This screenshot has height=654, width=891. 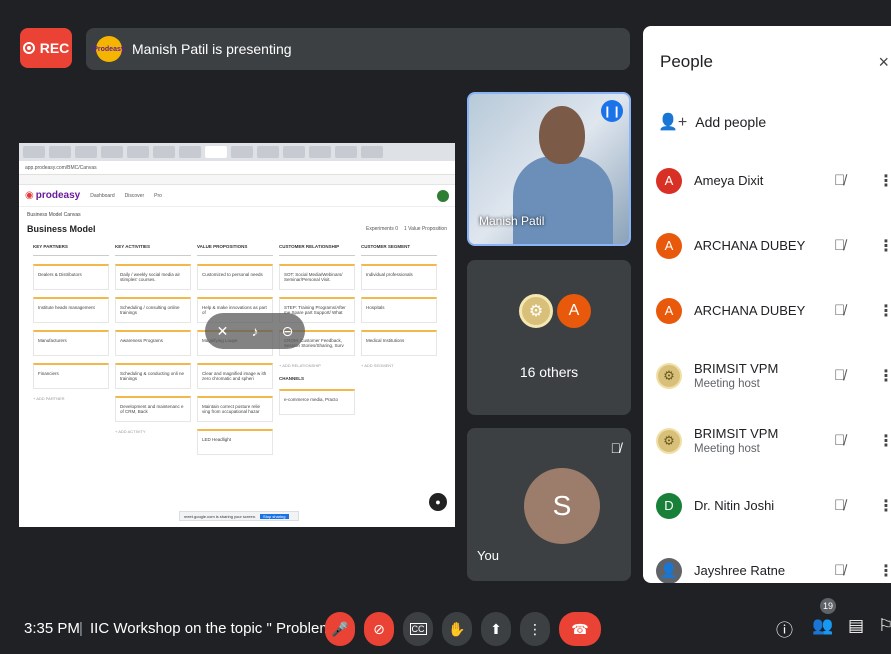 I want to click on mic-toggle-button: 🎤, so click(x=340, y=629).